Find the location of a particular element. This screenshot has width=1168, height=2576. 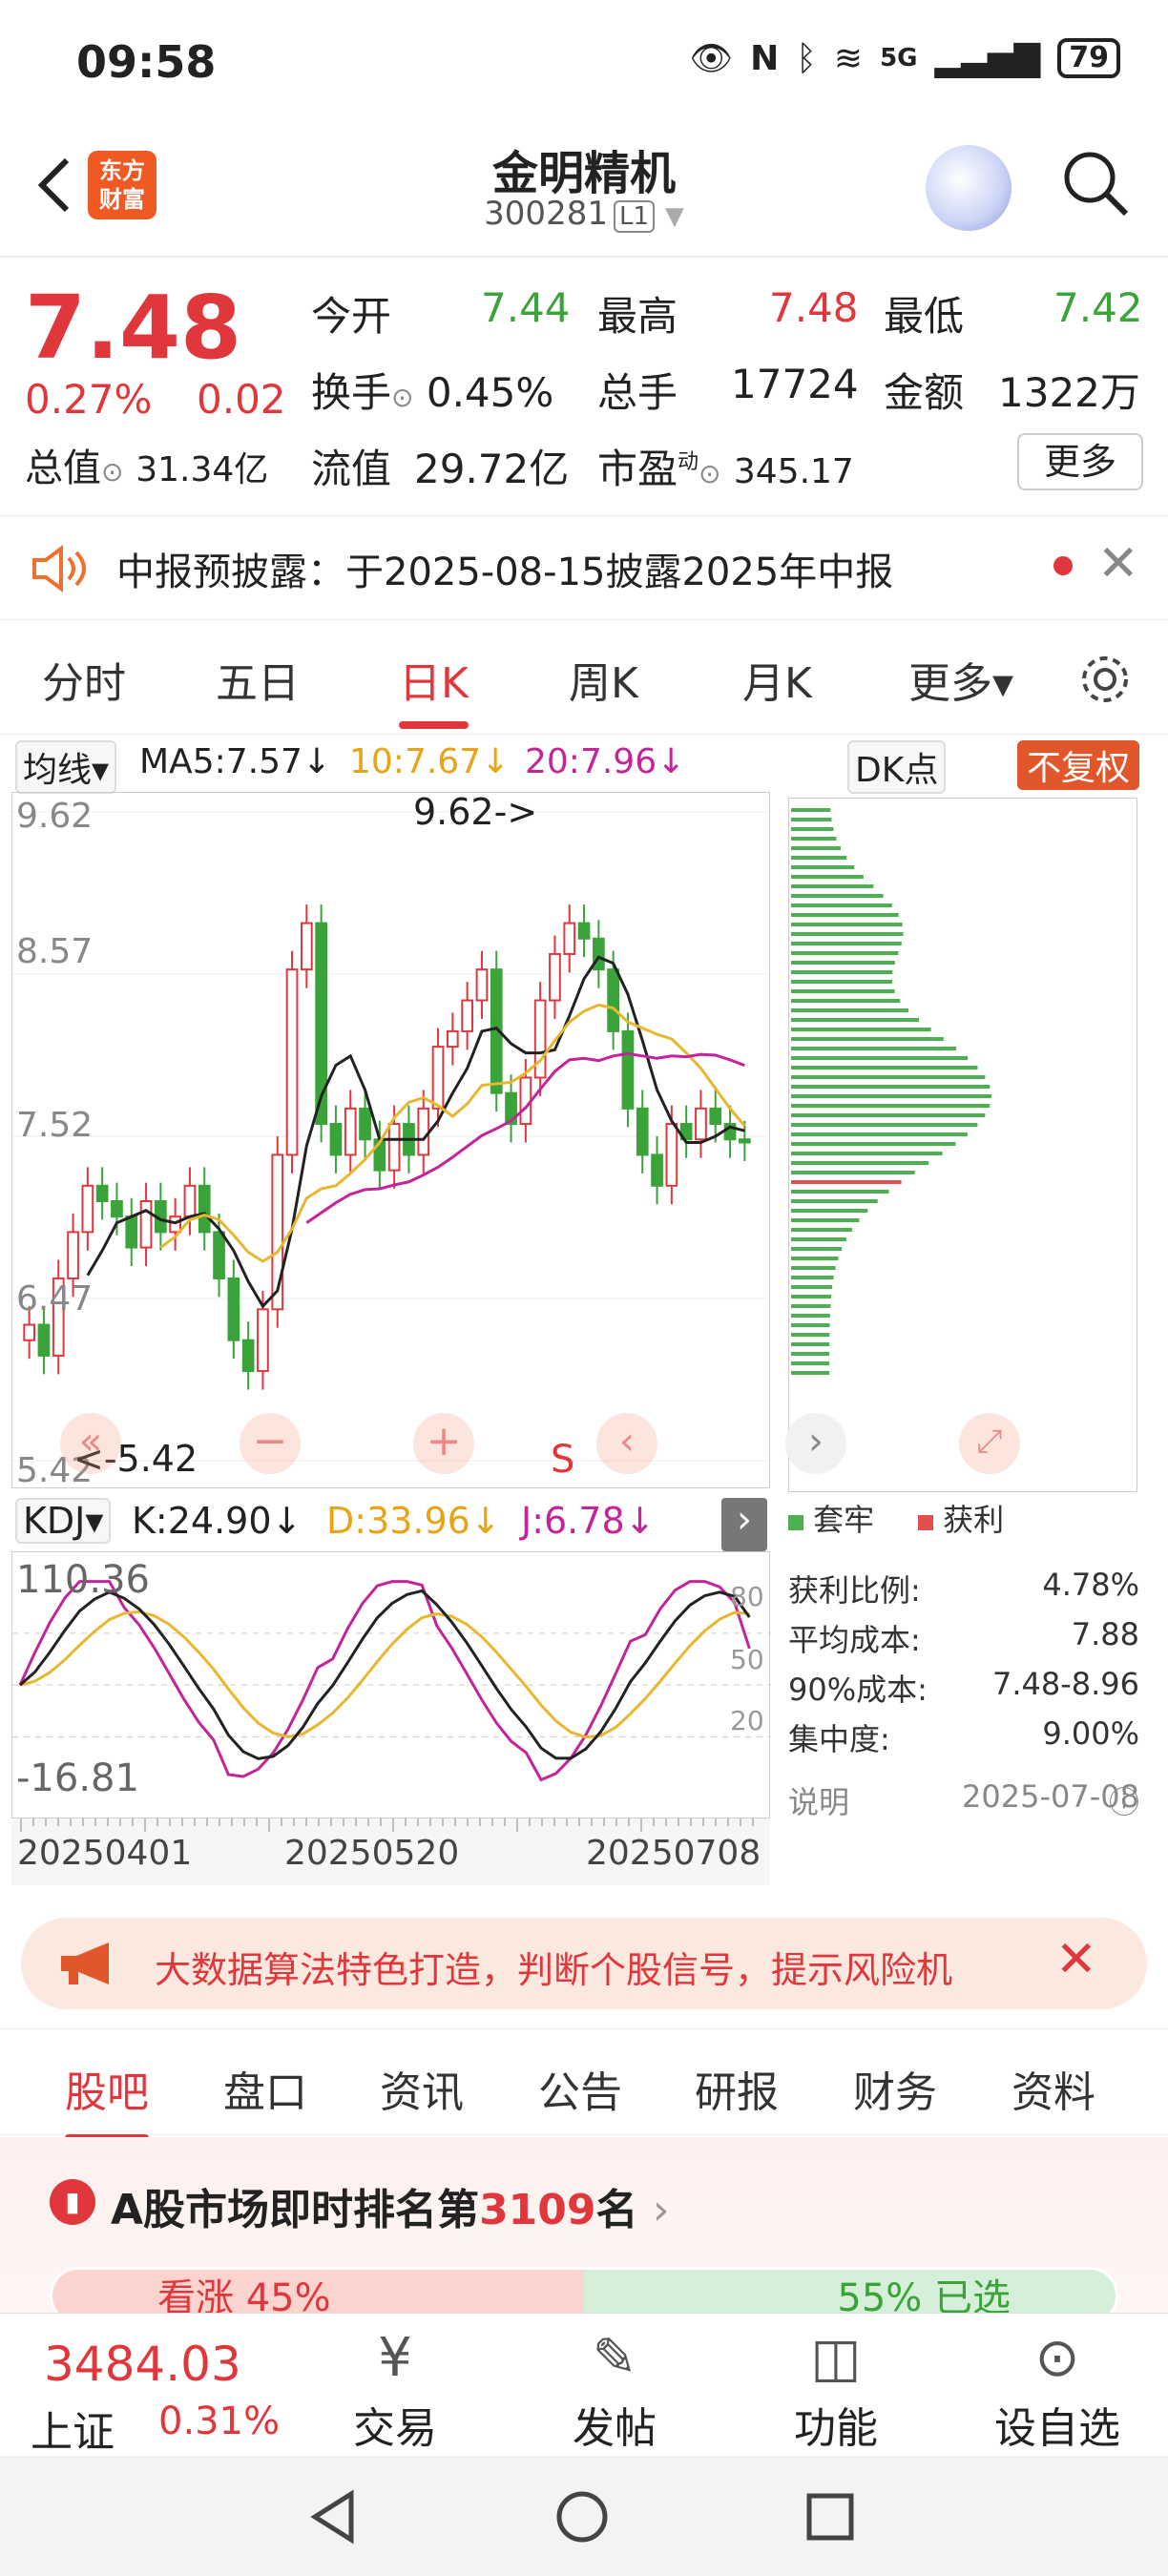

assistant-avatar is located at coordinates (969, 188).